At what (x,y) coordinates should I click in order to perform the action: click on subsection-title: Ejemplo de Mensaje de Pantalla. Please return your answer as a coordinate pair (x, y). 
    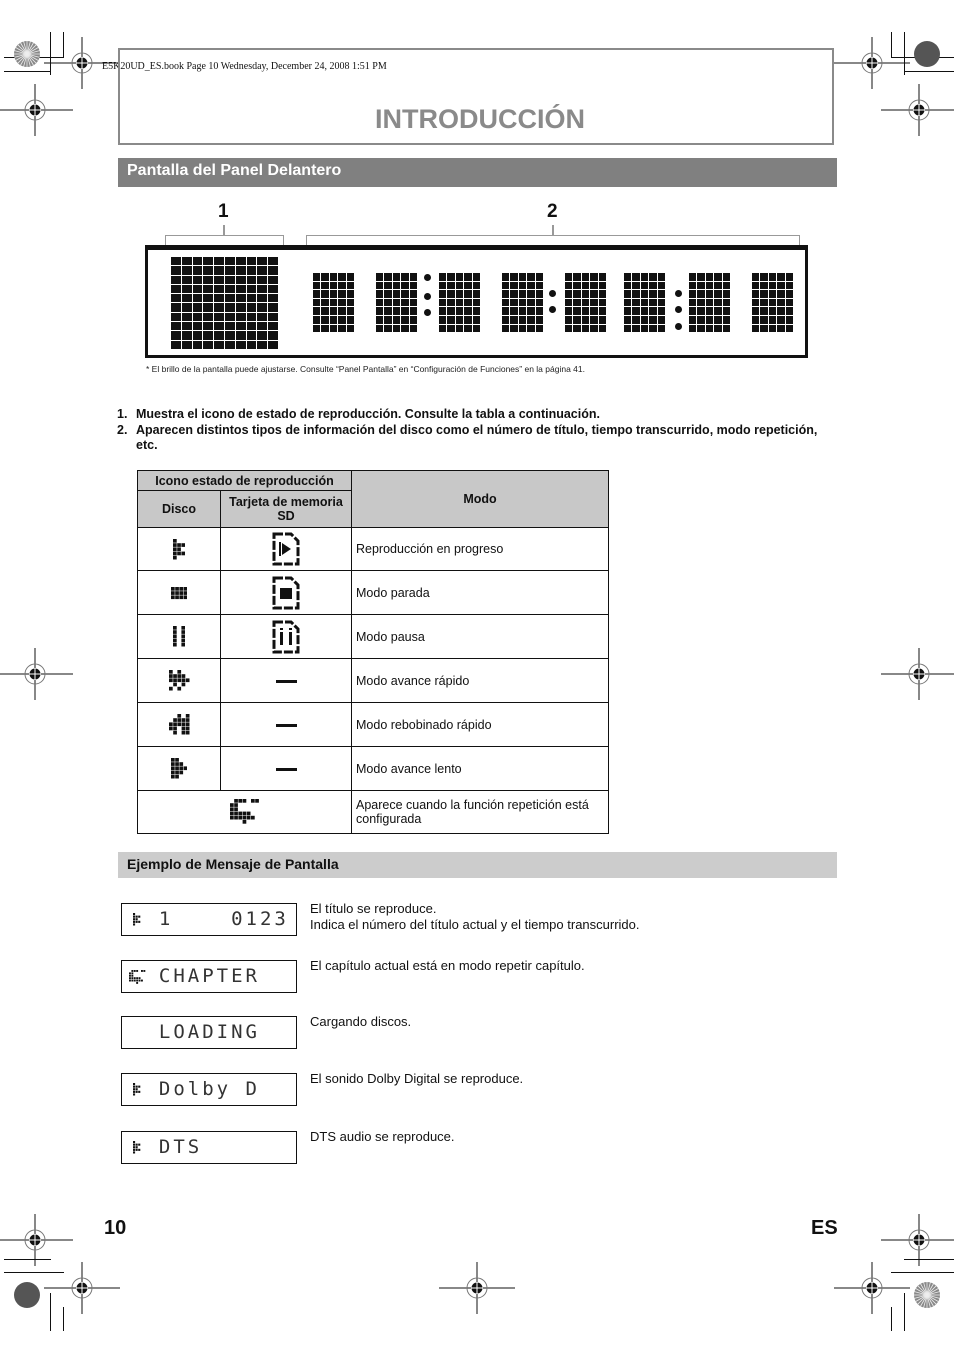
    Looking at the image, I should click on (233, 864).